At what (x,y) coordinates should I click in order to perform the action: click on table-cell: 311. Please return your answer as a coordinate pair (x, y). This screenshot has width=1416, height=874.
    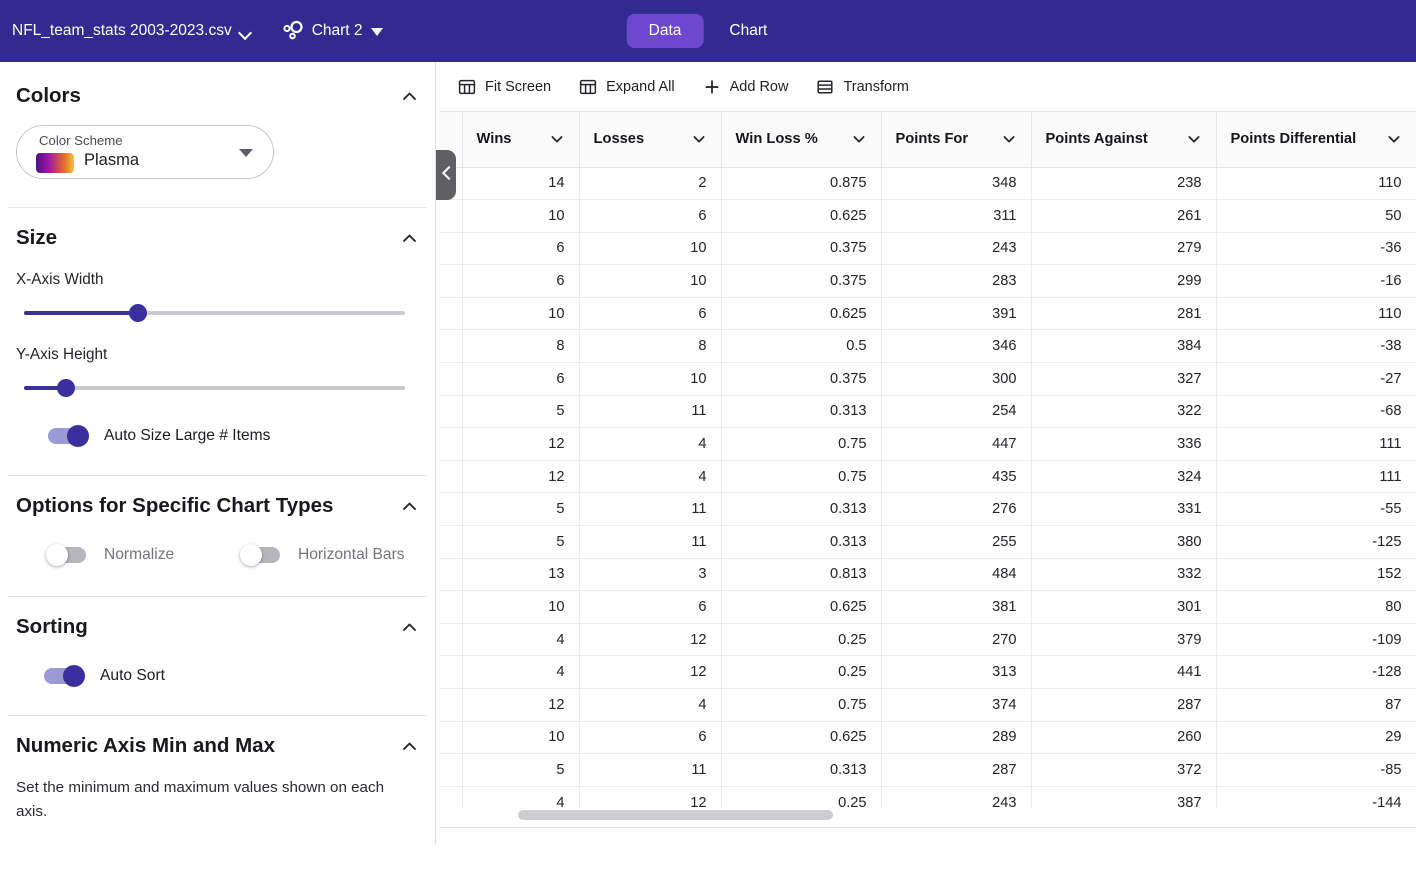
    Looking at the image, I should click on (956, 216).